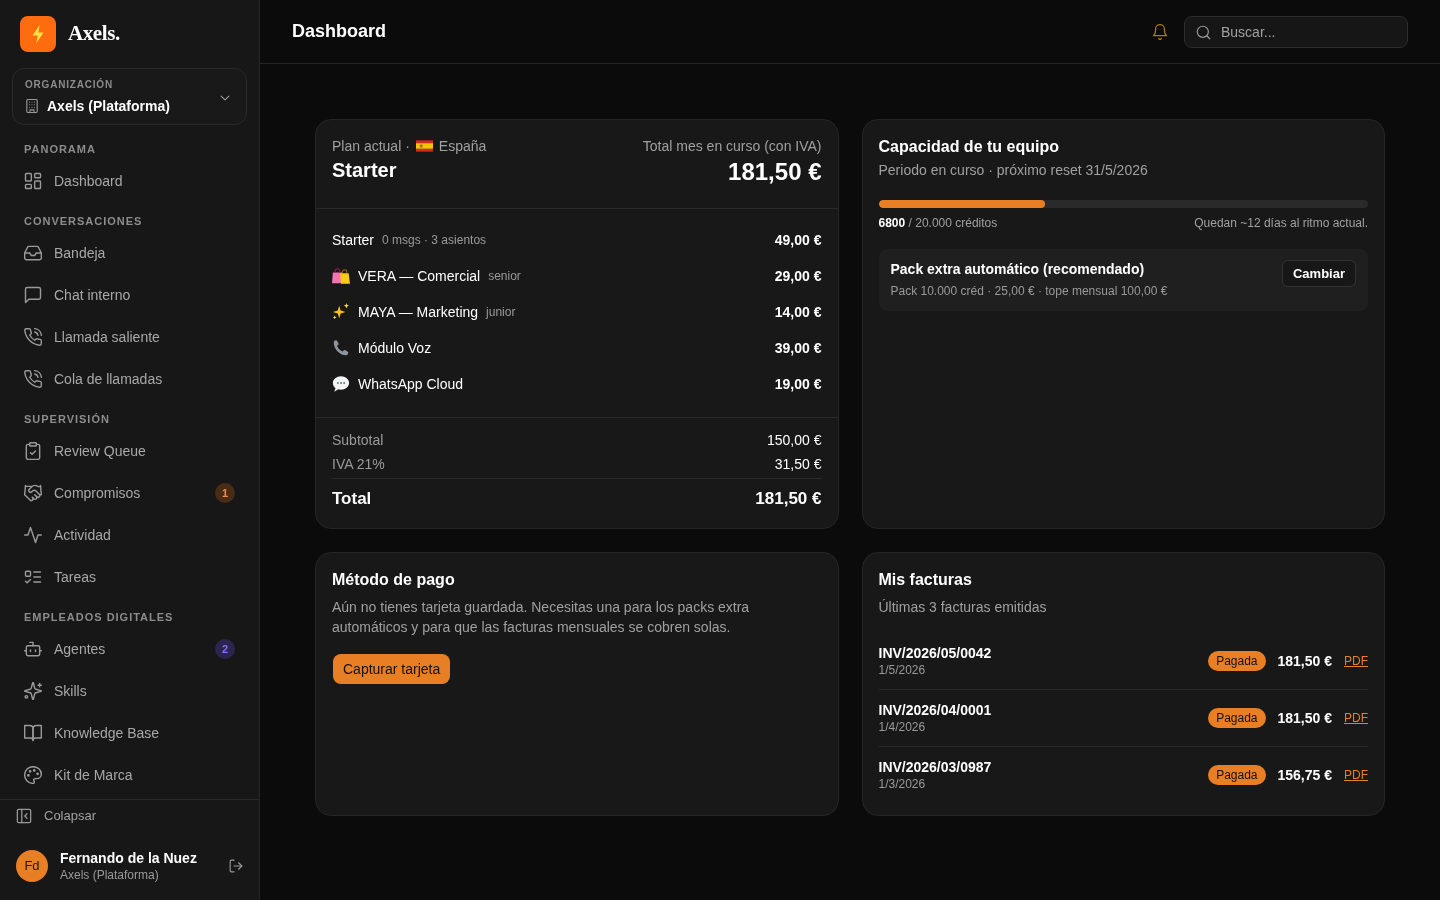 This screenshot has width=1440, height=900. Describe the element at coordinates (1203, 32) in the screenshot. I see `search-icon` at that location.